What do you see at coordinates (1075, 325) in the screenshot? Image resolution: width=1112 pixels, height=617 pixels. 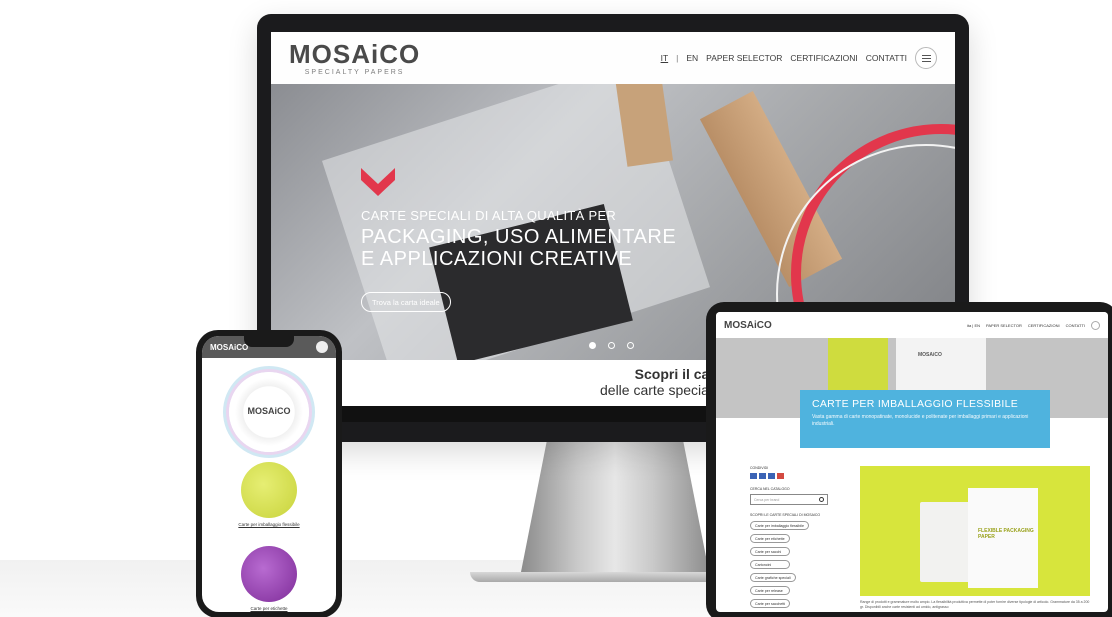 I see `tablet-nav-contatti: CONTATTI` at bounding box center [1075, 325].